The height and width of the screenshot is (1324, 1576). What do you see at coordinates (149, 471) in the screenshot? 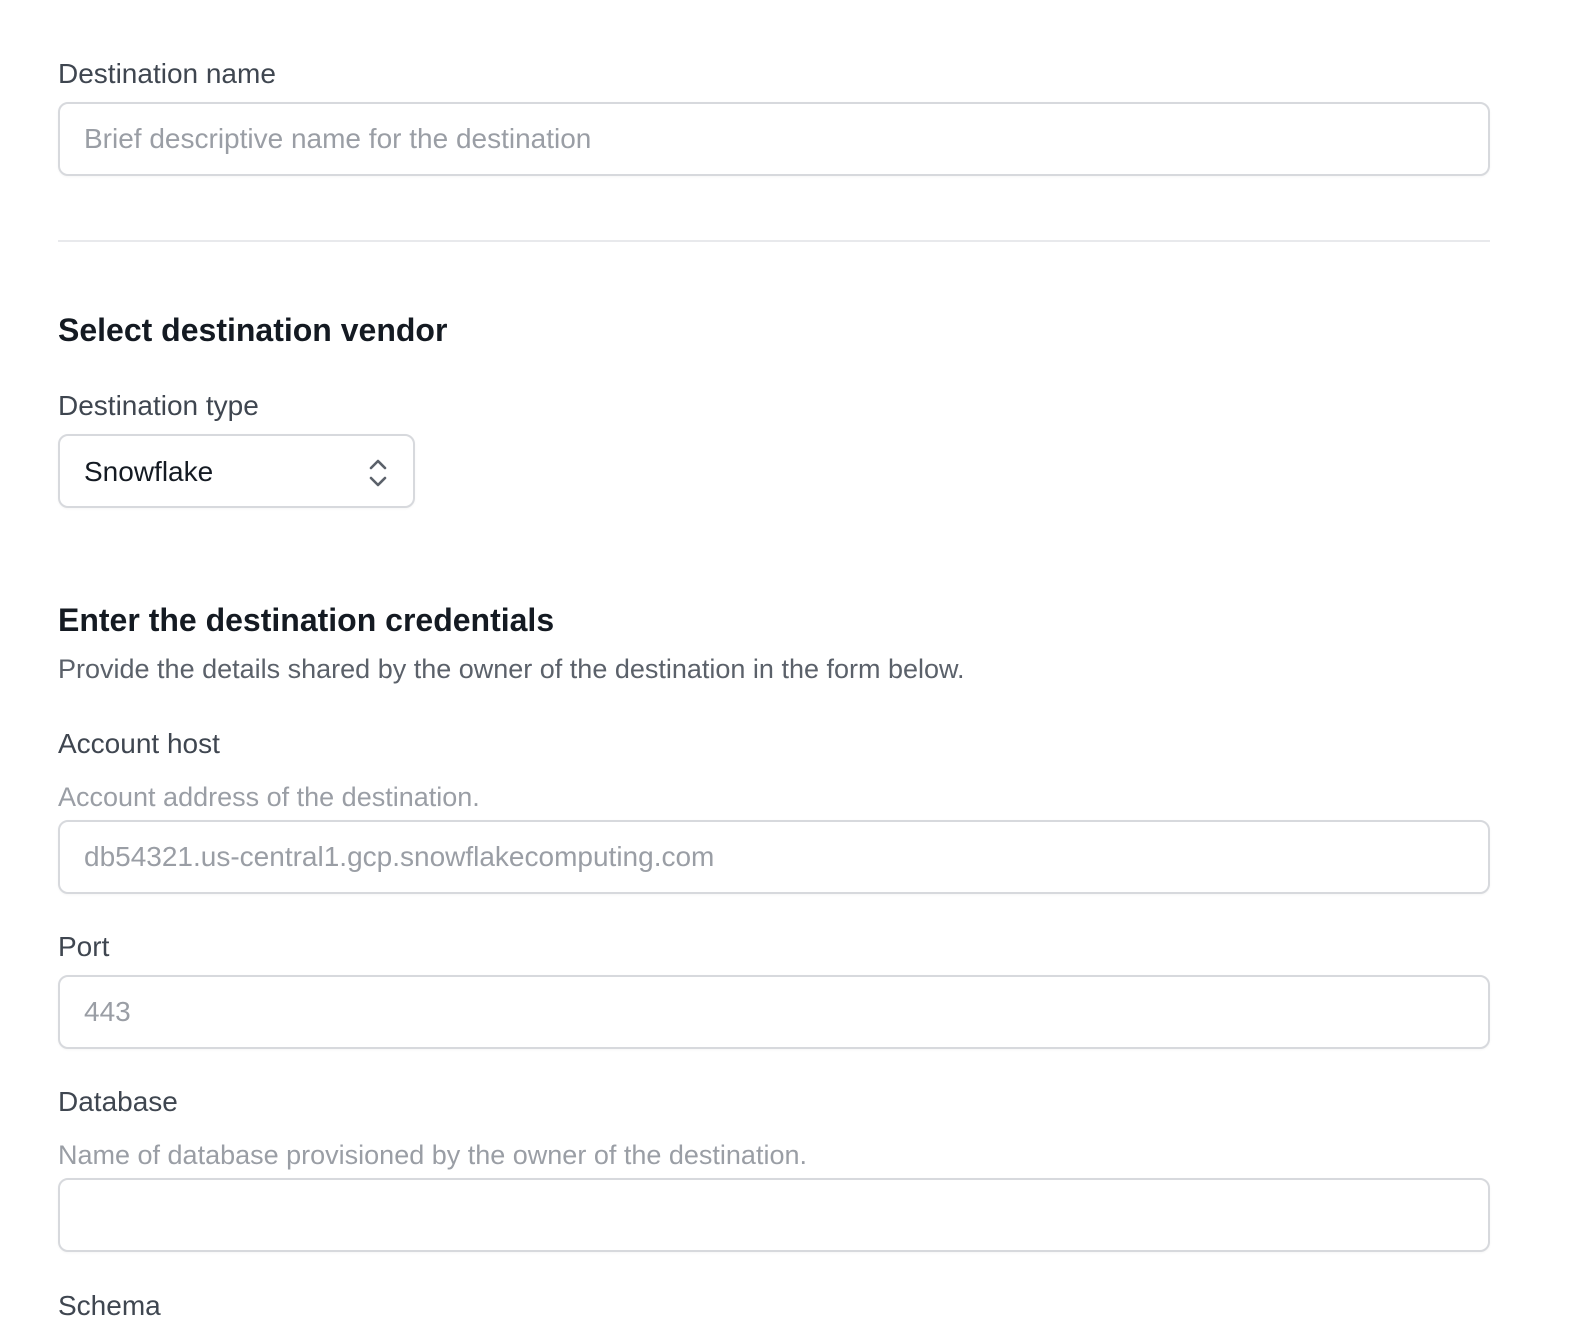
I see `destination-type-value: Snowflake` at bounding box center [149, 471].